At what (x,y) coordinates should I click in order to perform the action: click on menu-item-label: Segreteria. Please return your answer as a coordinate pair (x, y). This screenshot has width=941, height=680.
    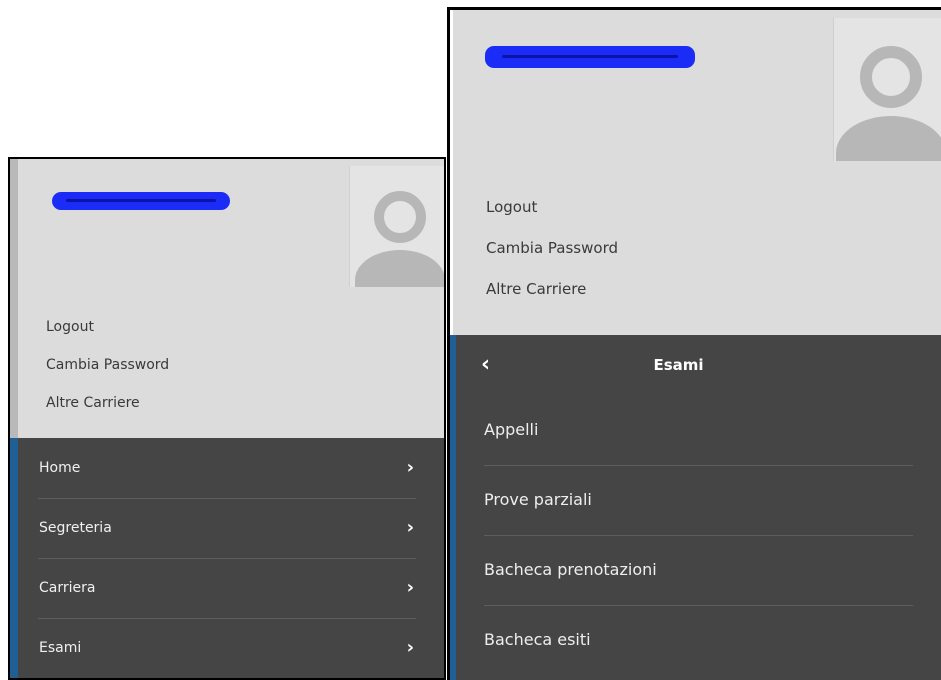
    Looking at the image, I should click on (75, 528).